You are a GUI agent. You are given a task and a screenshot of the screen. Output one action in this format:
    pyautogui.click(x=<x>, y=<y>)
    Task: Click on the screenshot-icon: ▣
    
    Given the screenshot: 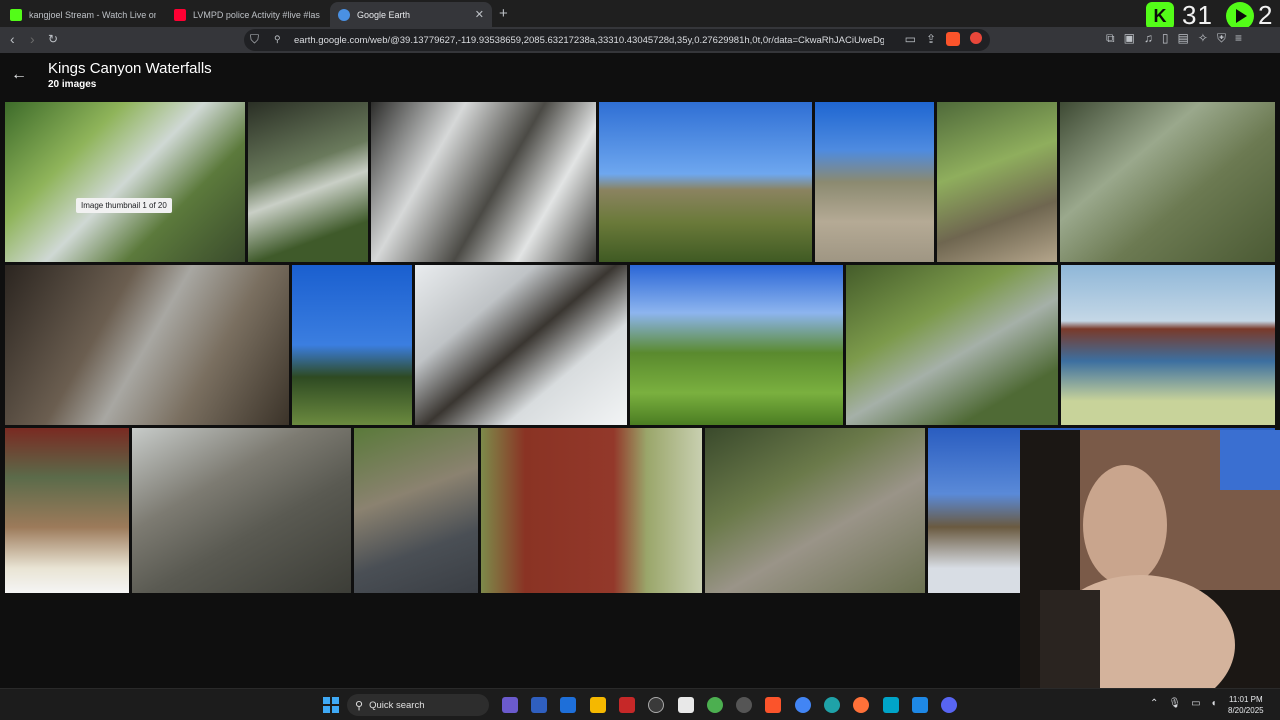 What is the action you would take?
    pyautogui.click(x=1129, y=38)
    